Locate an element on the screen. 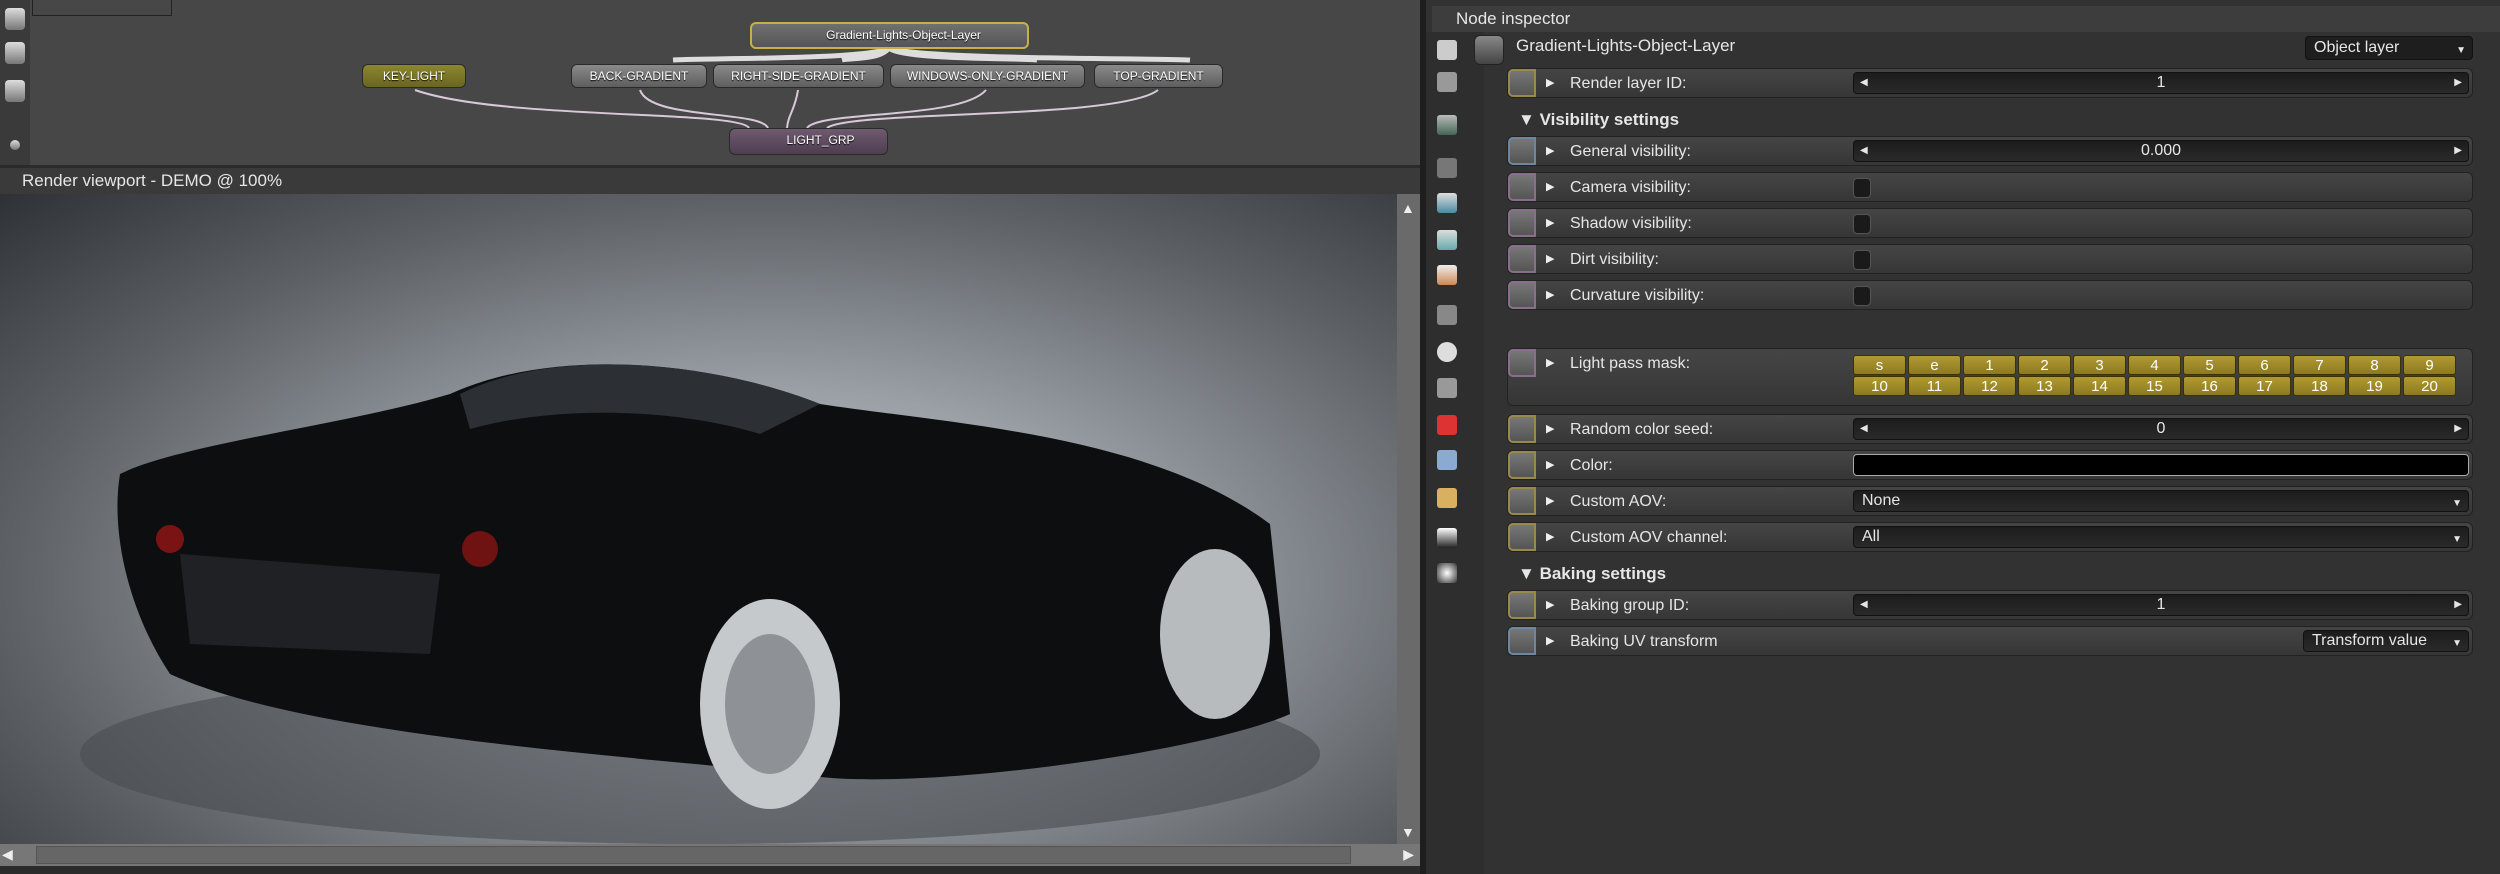 The image size is (2500, 874). geometry-icon is located at coordinates (1447, 240).